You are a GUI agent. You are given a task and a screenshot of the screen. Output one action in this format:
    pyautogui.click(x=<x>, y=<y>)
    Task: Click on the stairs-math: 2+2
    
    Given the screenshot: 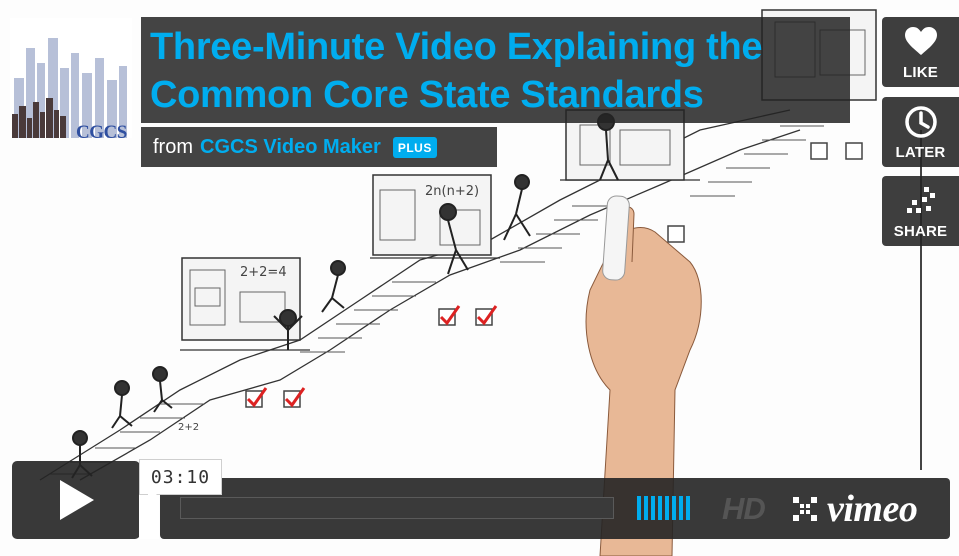 What is the action you would take?
    pyautogui.click(x=188, y=427)
    